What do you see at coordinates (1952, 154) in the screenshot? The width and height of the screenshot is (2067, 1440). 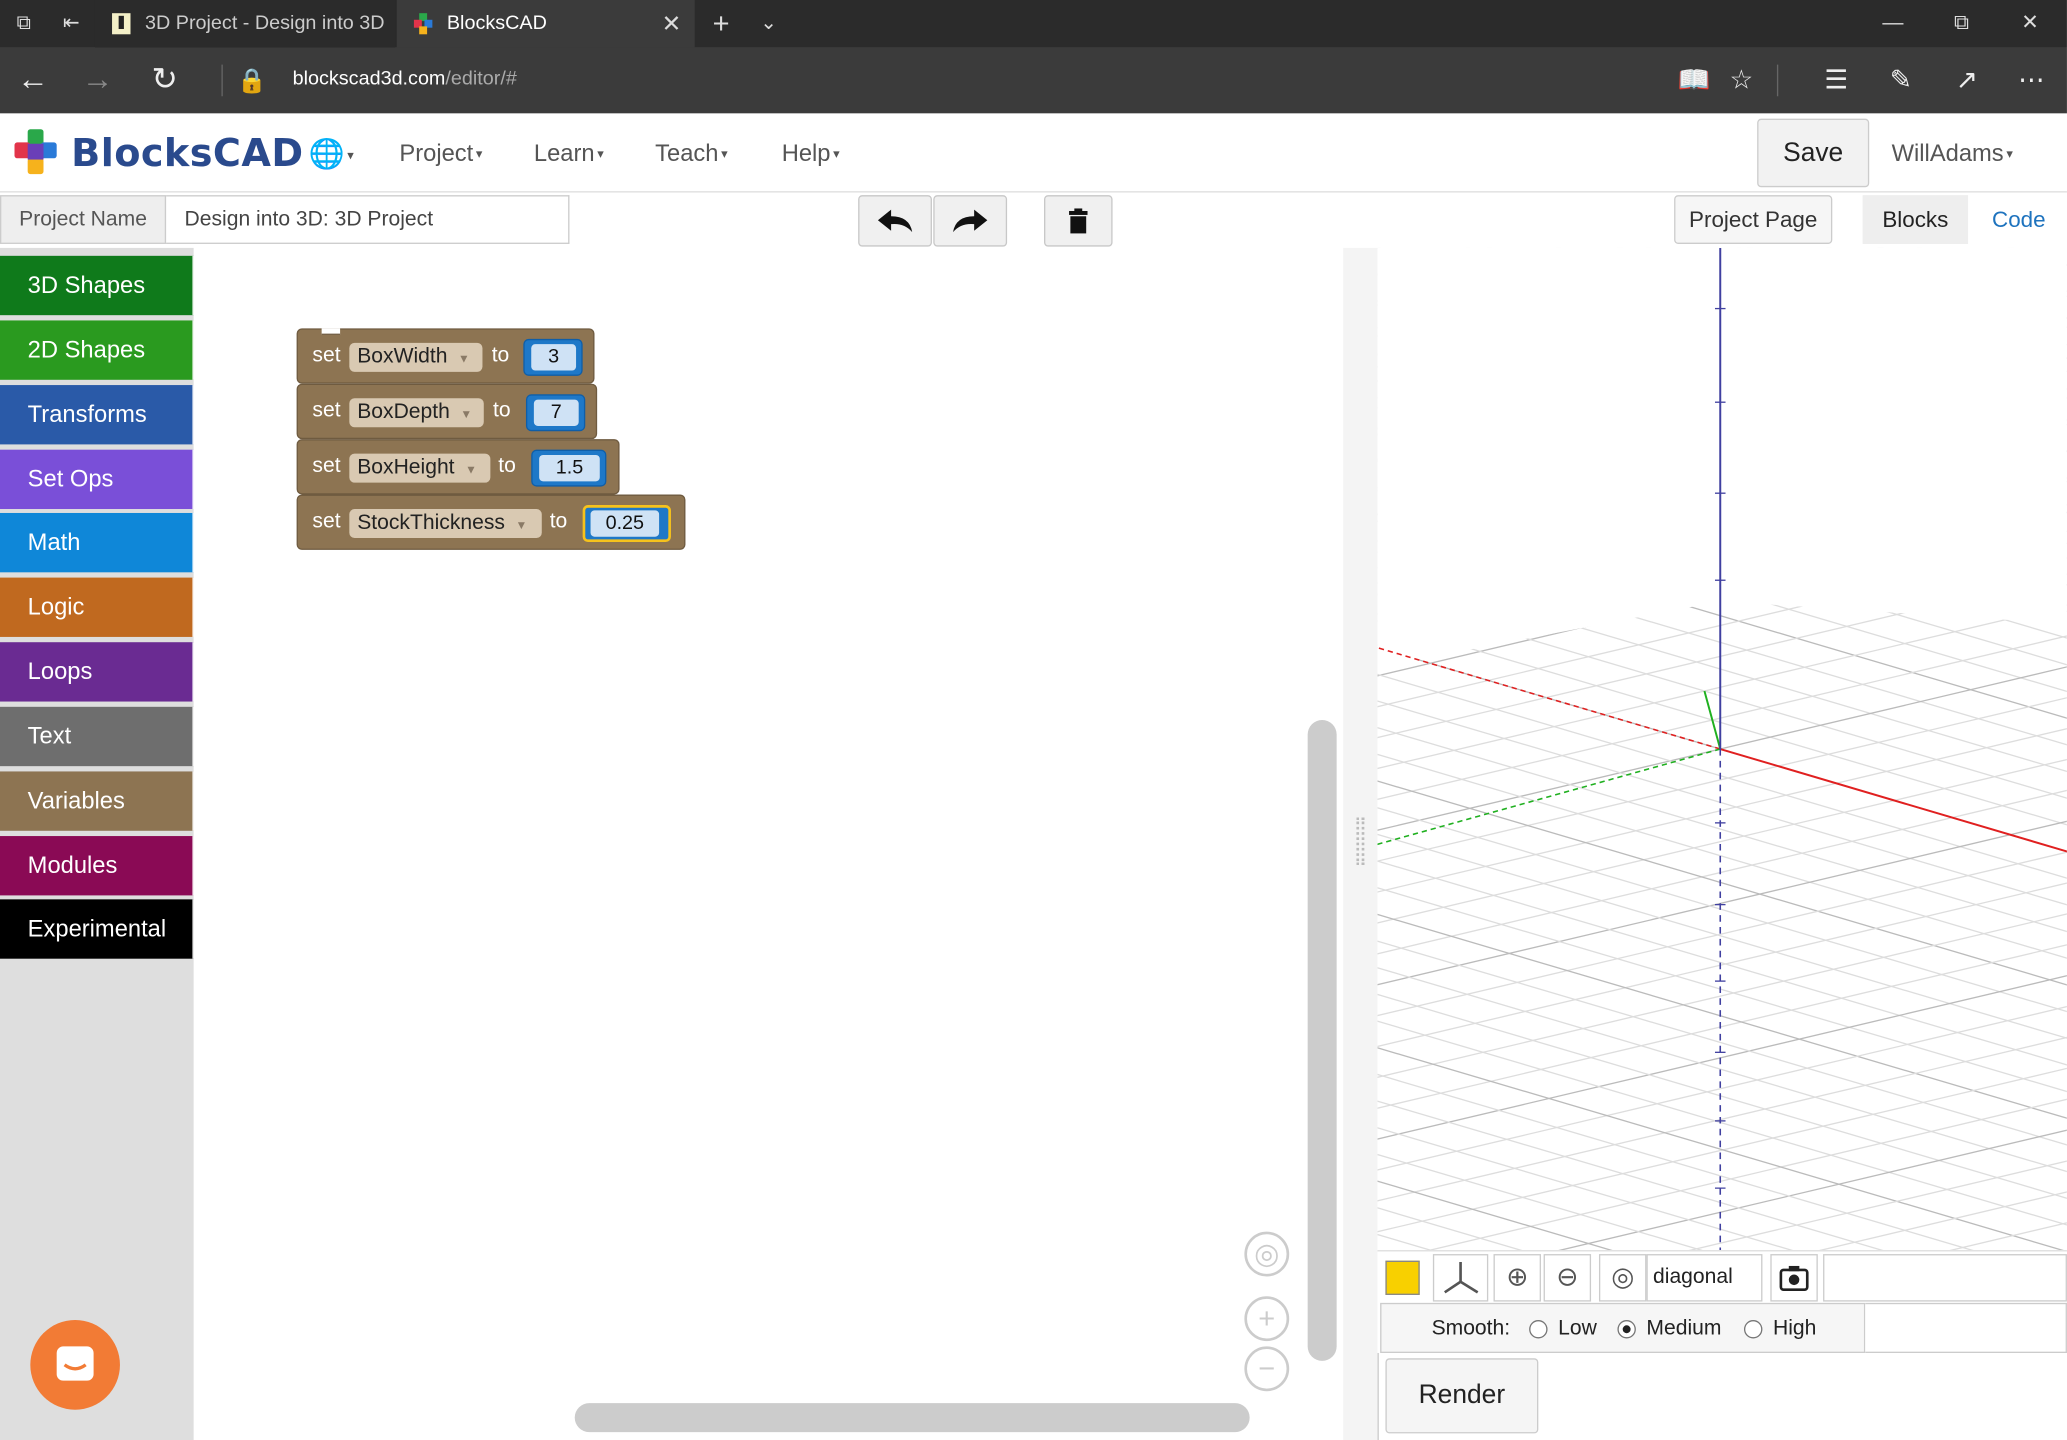 I see `user-menu: WillAdams ▾` at bounding box center [1952, 154].